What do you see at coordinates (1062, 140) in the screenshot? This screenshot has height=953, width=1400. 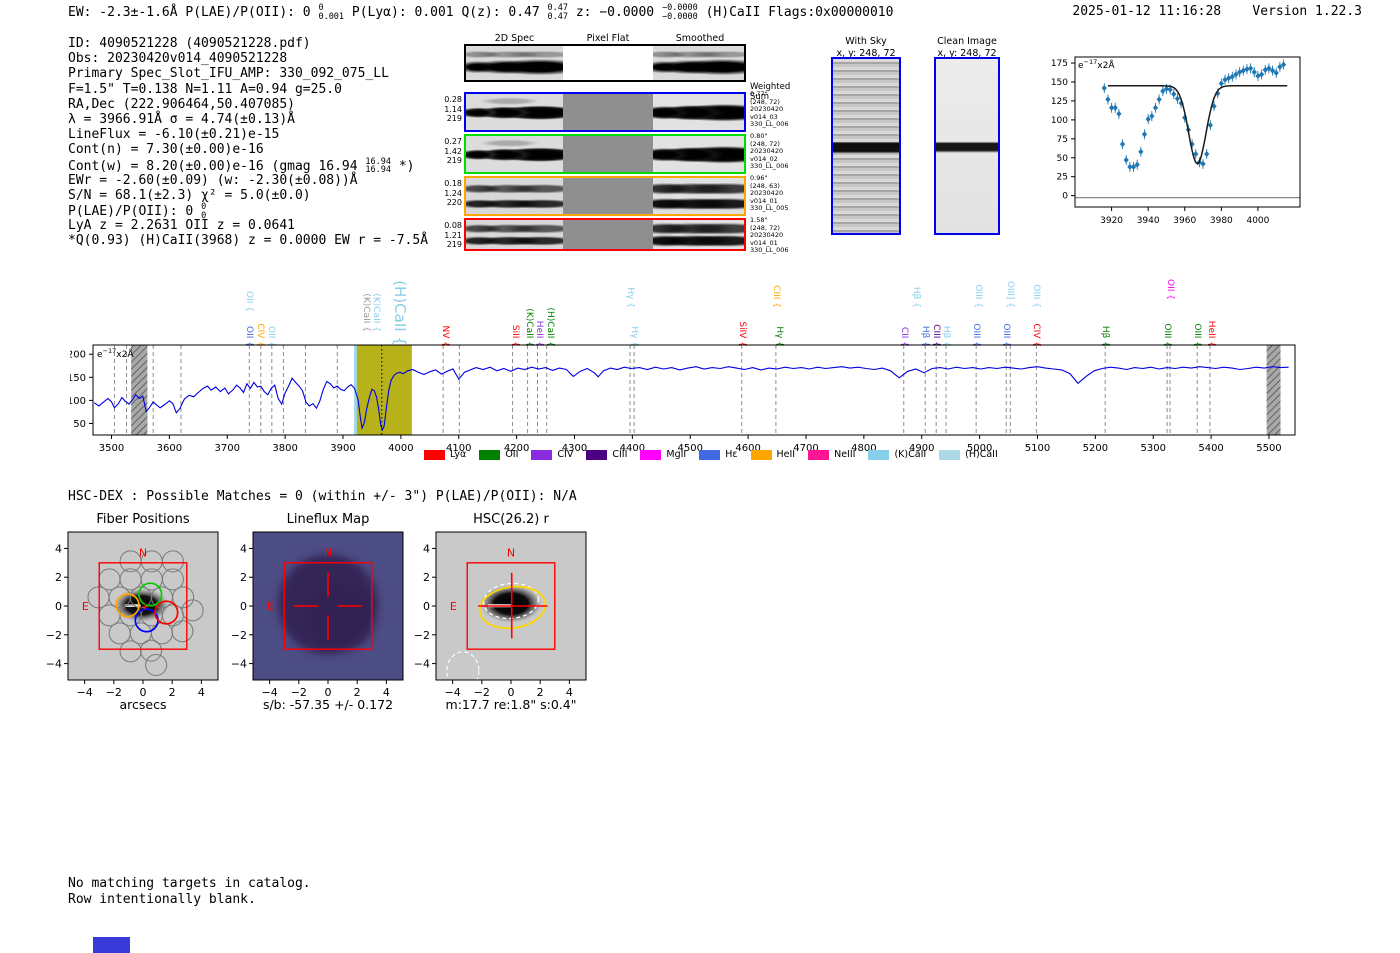 I see `y-tick-label: 75` at bounding box center [1062, 140].